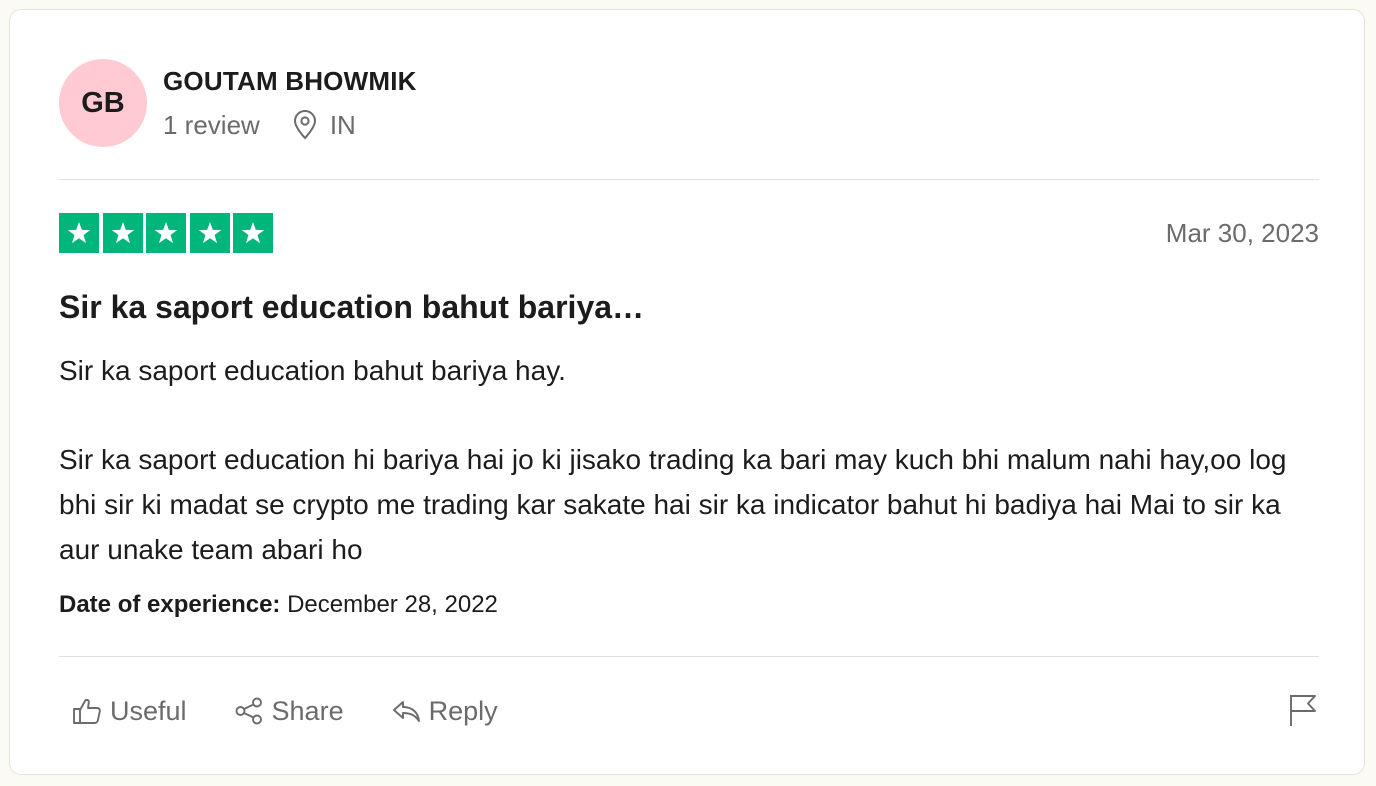 Image resolution: width=1376 pixels, height=786 pixels. I want to click on useful-button: Useful, so click(129, 711).